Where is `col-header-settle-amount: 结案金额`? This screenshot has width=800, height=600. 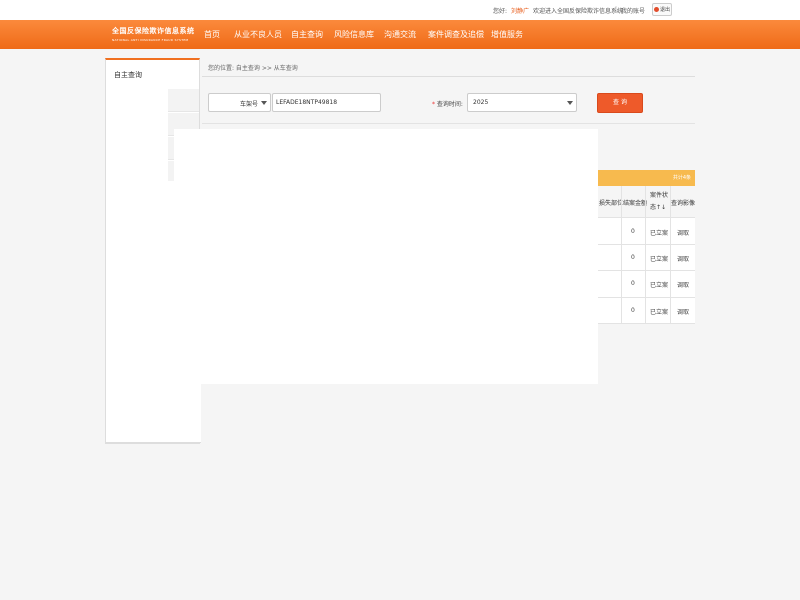
col-header-settle-amount: 结案金额 is located at coordinates (635, 203).